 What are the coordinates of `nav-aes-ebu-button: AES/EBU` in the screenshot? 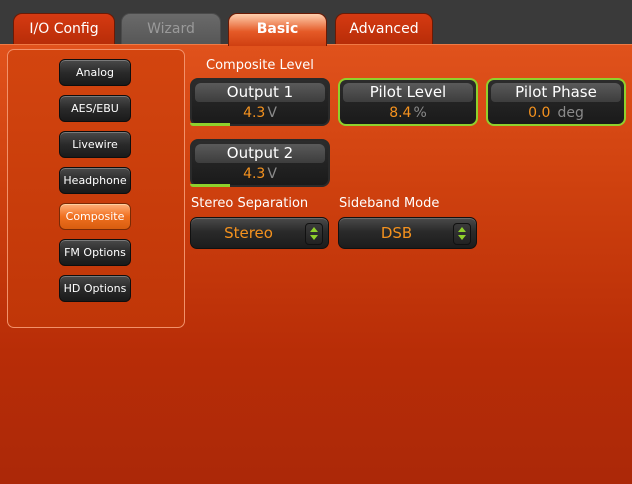 It's located at (95, 108).